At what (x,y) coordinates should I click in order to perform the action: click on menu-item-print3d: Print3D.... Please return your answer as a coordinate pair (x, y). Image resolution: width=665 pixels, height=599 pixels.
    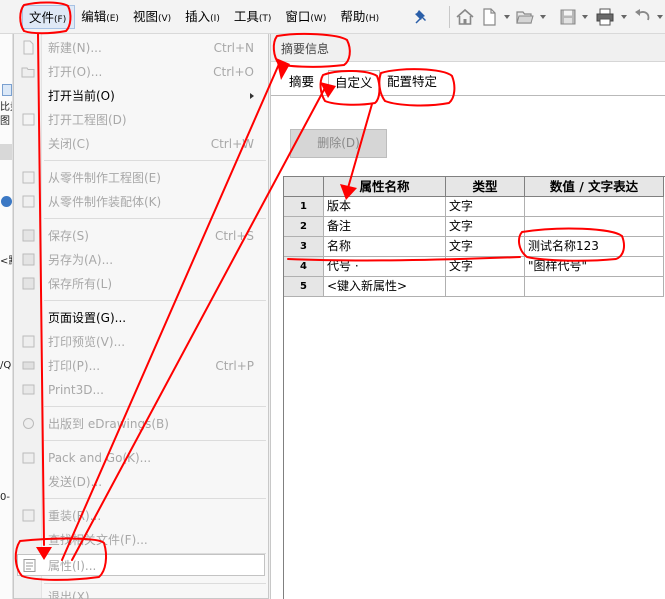
    Looking at the image, I should click on (141, 390).